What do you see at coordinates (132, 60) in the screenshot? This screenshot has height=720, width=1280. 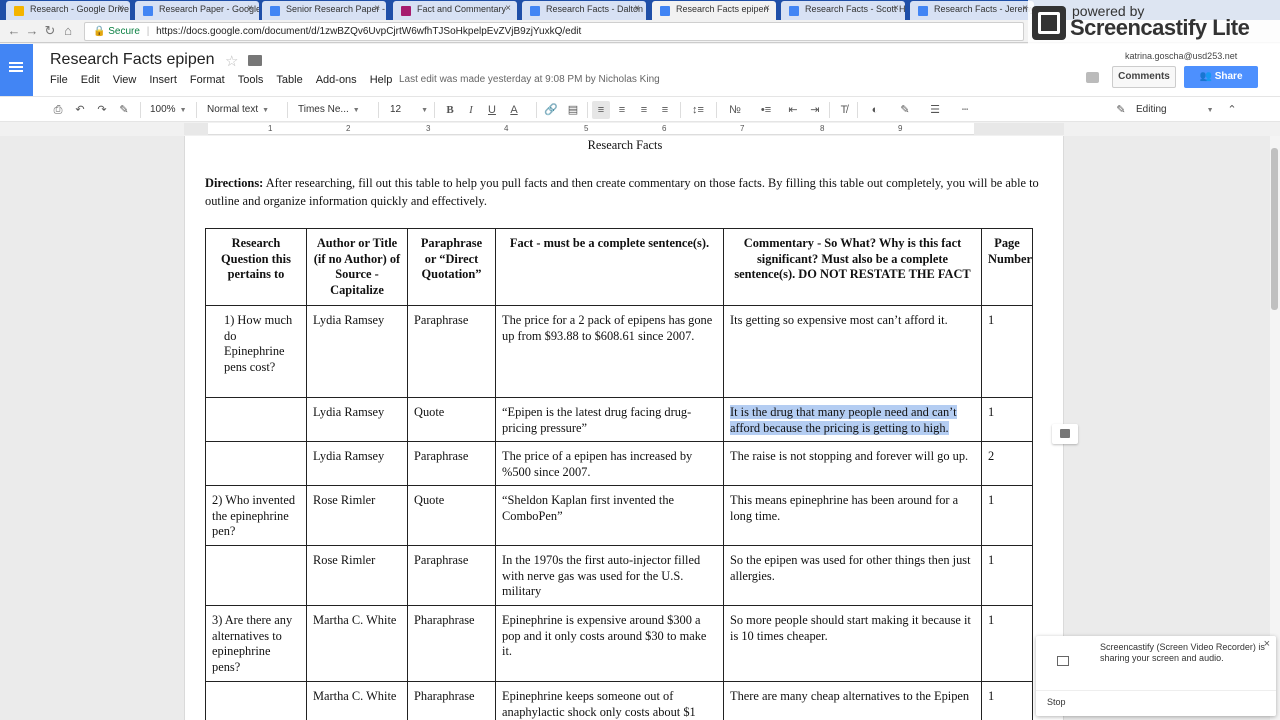 I see `document-title: Research Facts epipen` at bounding box center [132, 60].